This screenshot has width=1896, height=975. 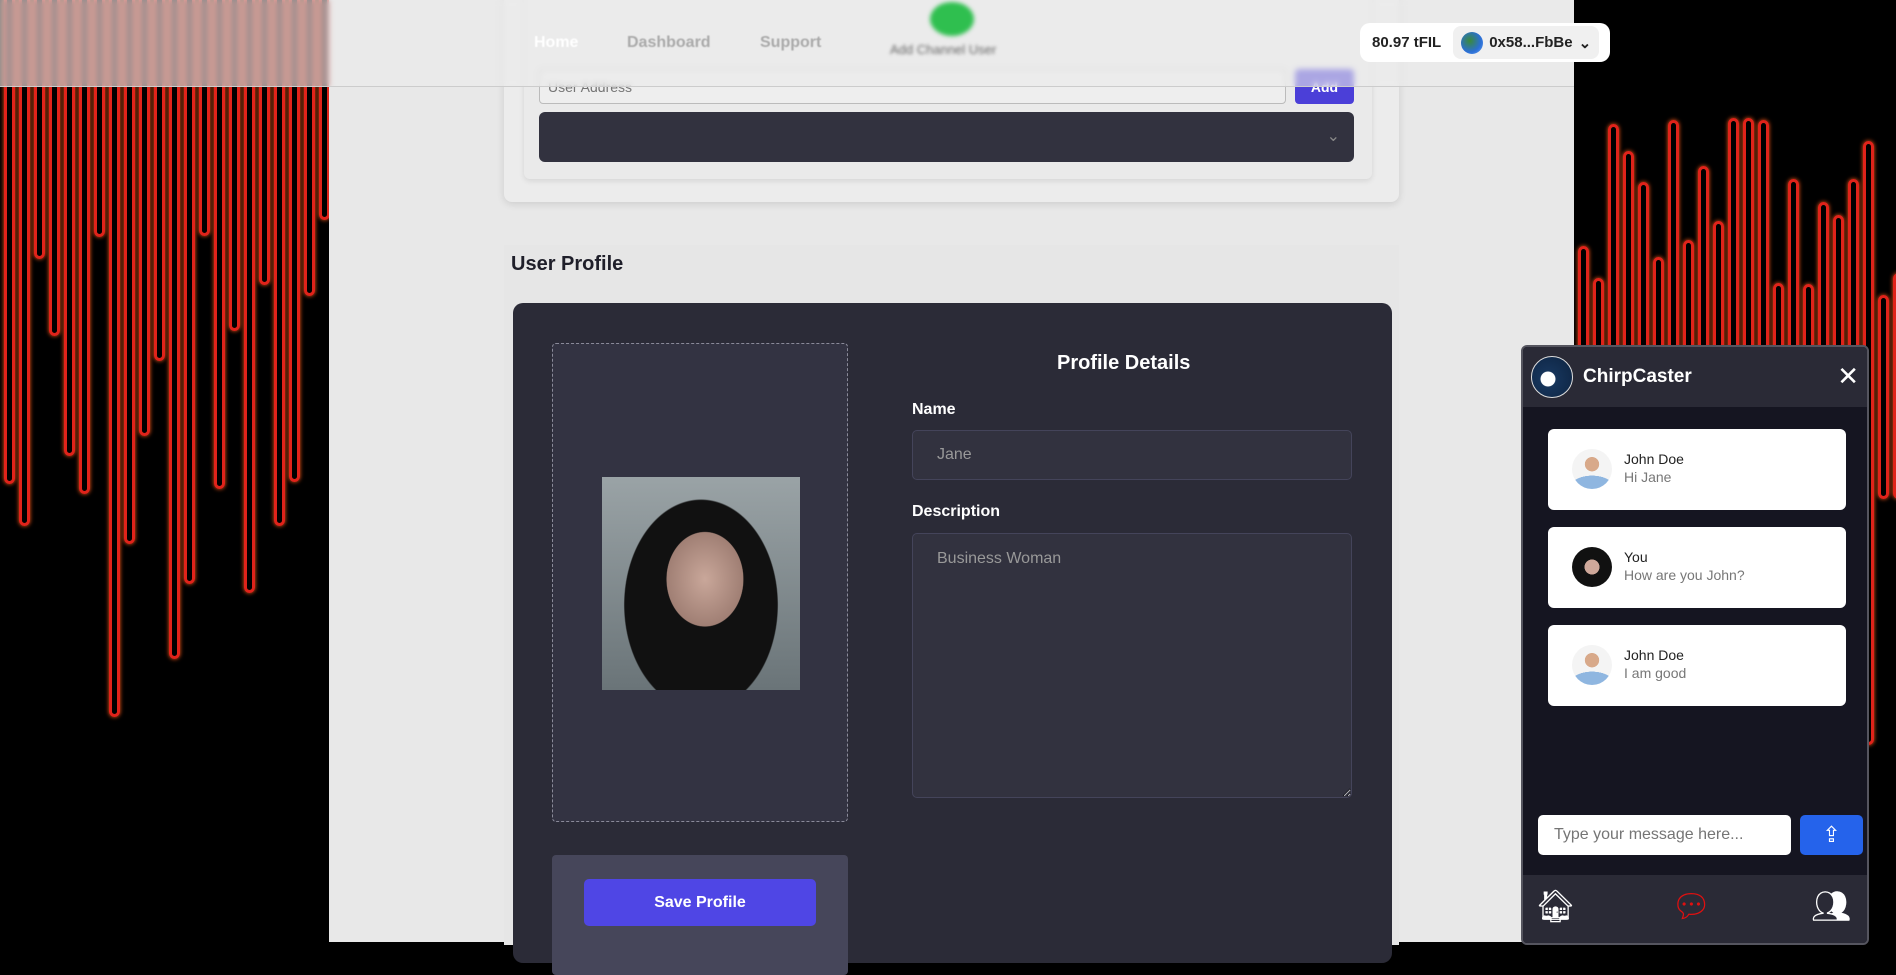 What do you see at coordinates (1637, 376) in the screenshot?
I see `chat-title: ChirpCaster` at bounding box center [1637, 376].